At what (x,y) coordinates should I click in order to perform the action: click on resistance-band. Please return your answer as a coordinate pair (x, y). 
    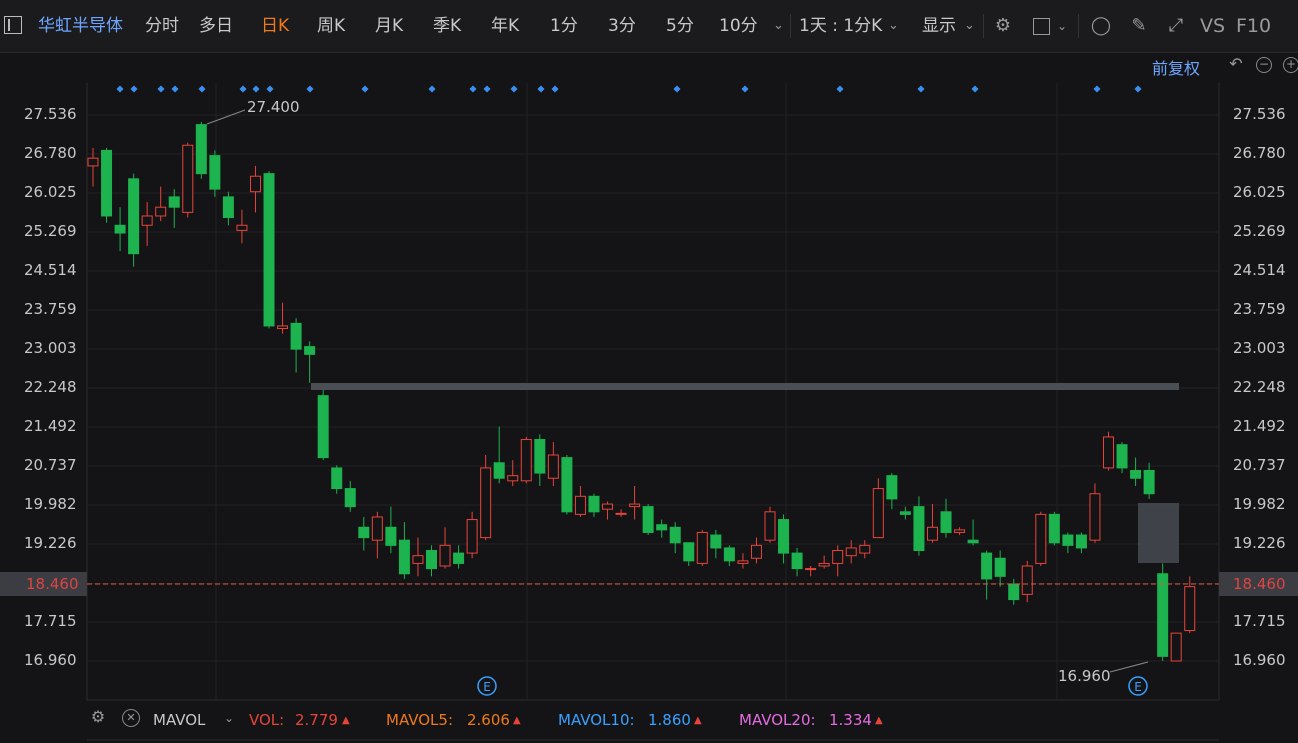
    Looking at the image, I should click on (745, 386).